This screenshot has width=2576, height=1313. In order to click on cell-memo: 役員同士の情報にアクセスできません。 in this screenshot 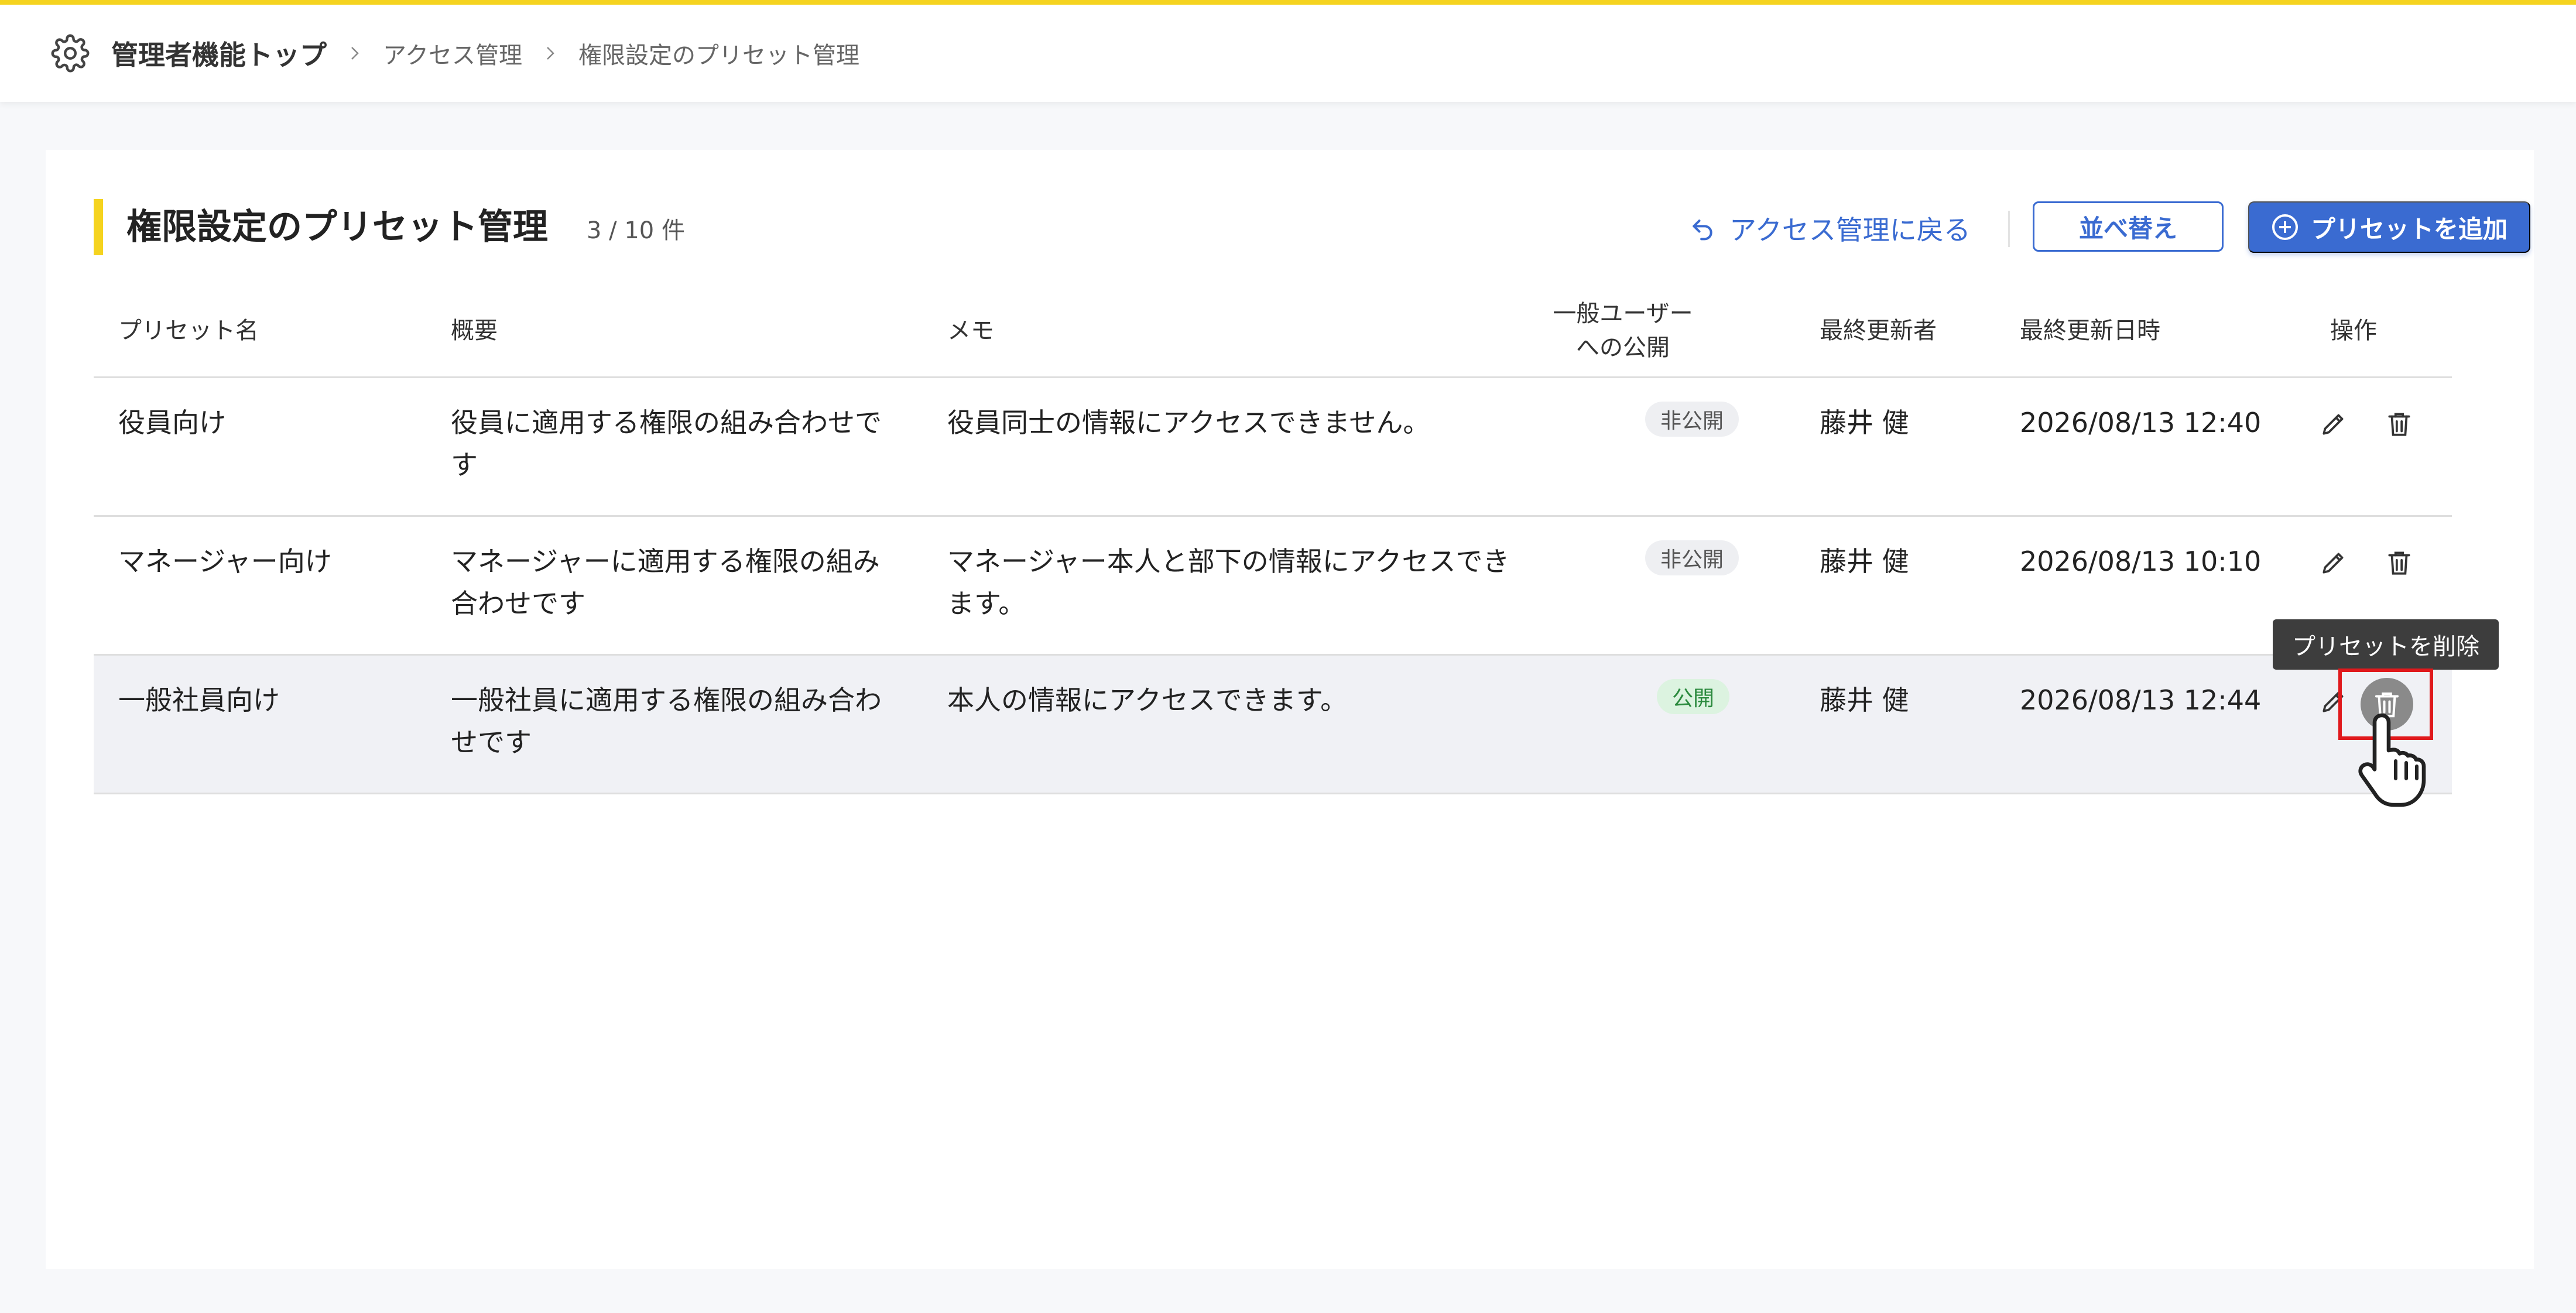, I will do `click(1188, 422)`.